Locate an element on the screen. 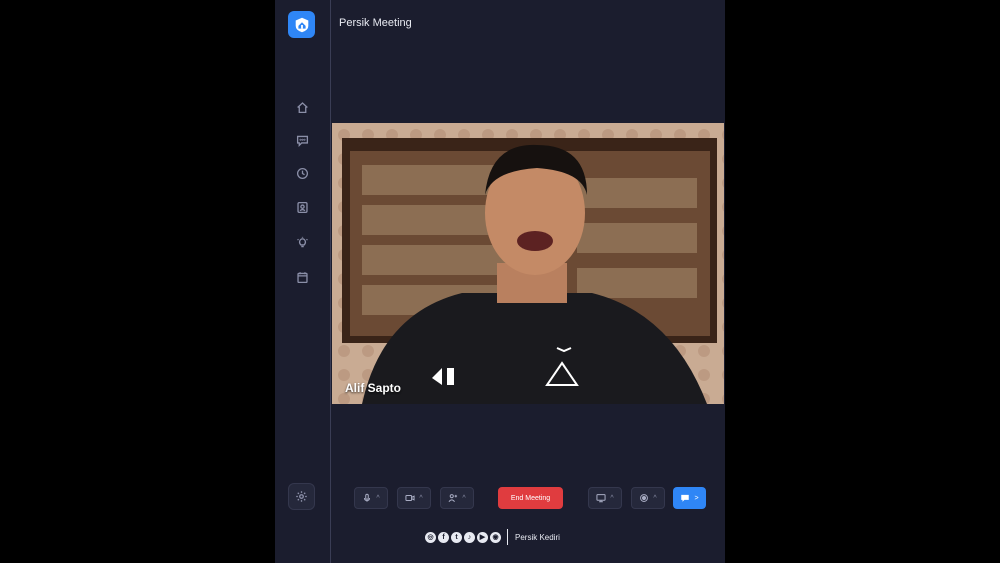 This screenshot has width=1000, height=563. participants-button: ^ is located at coordinates (457, 498).